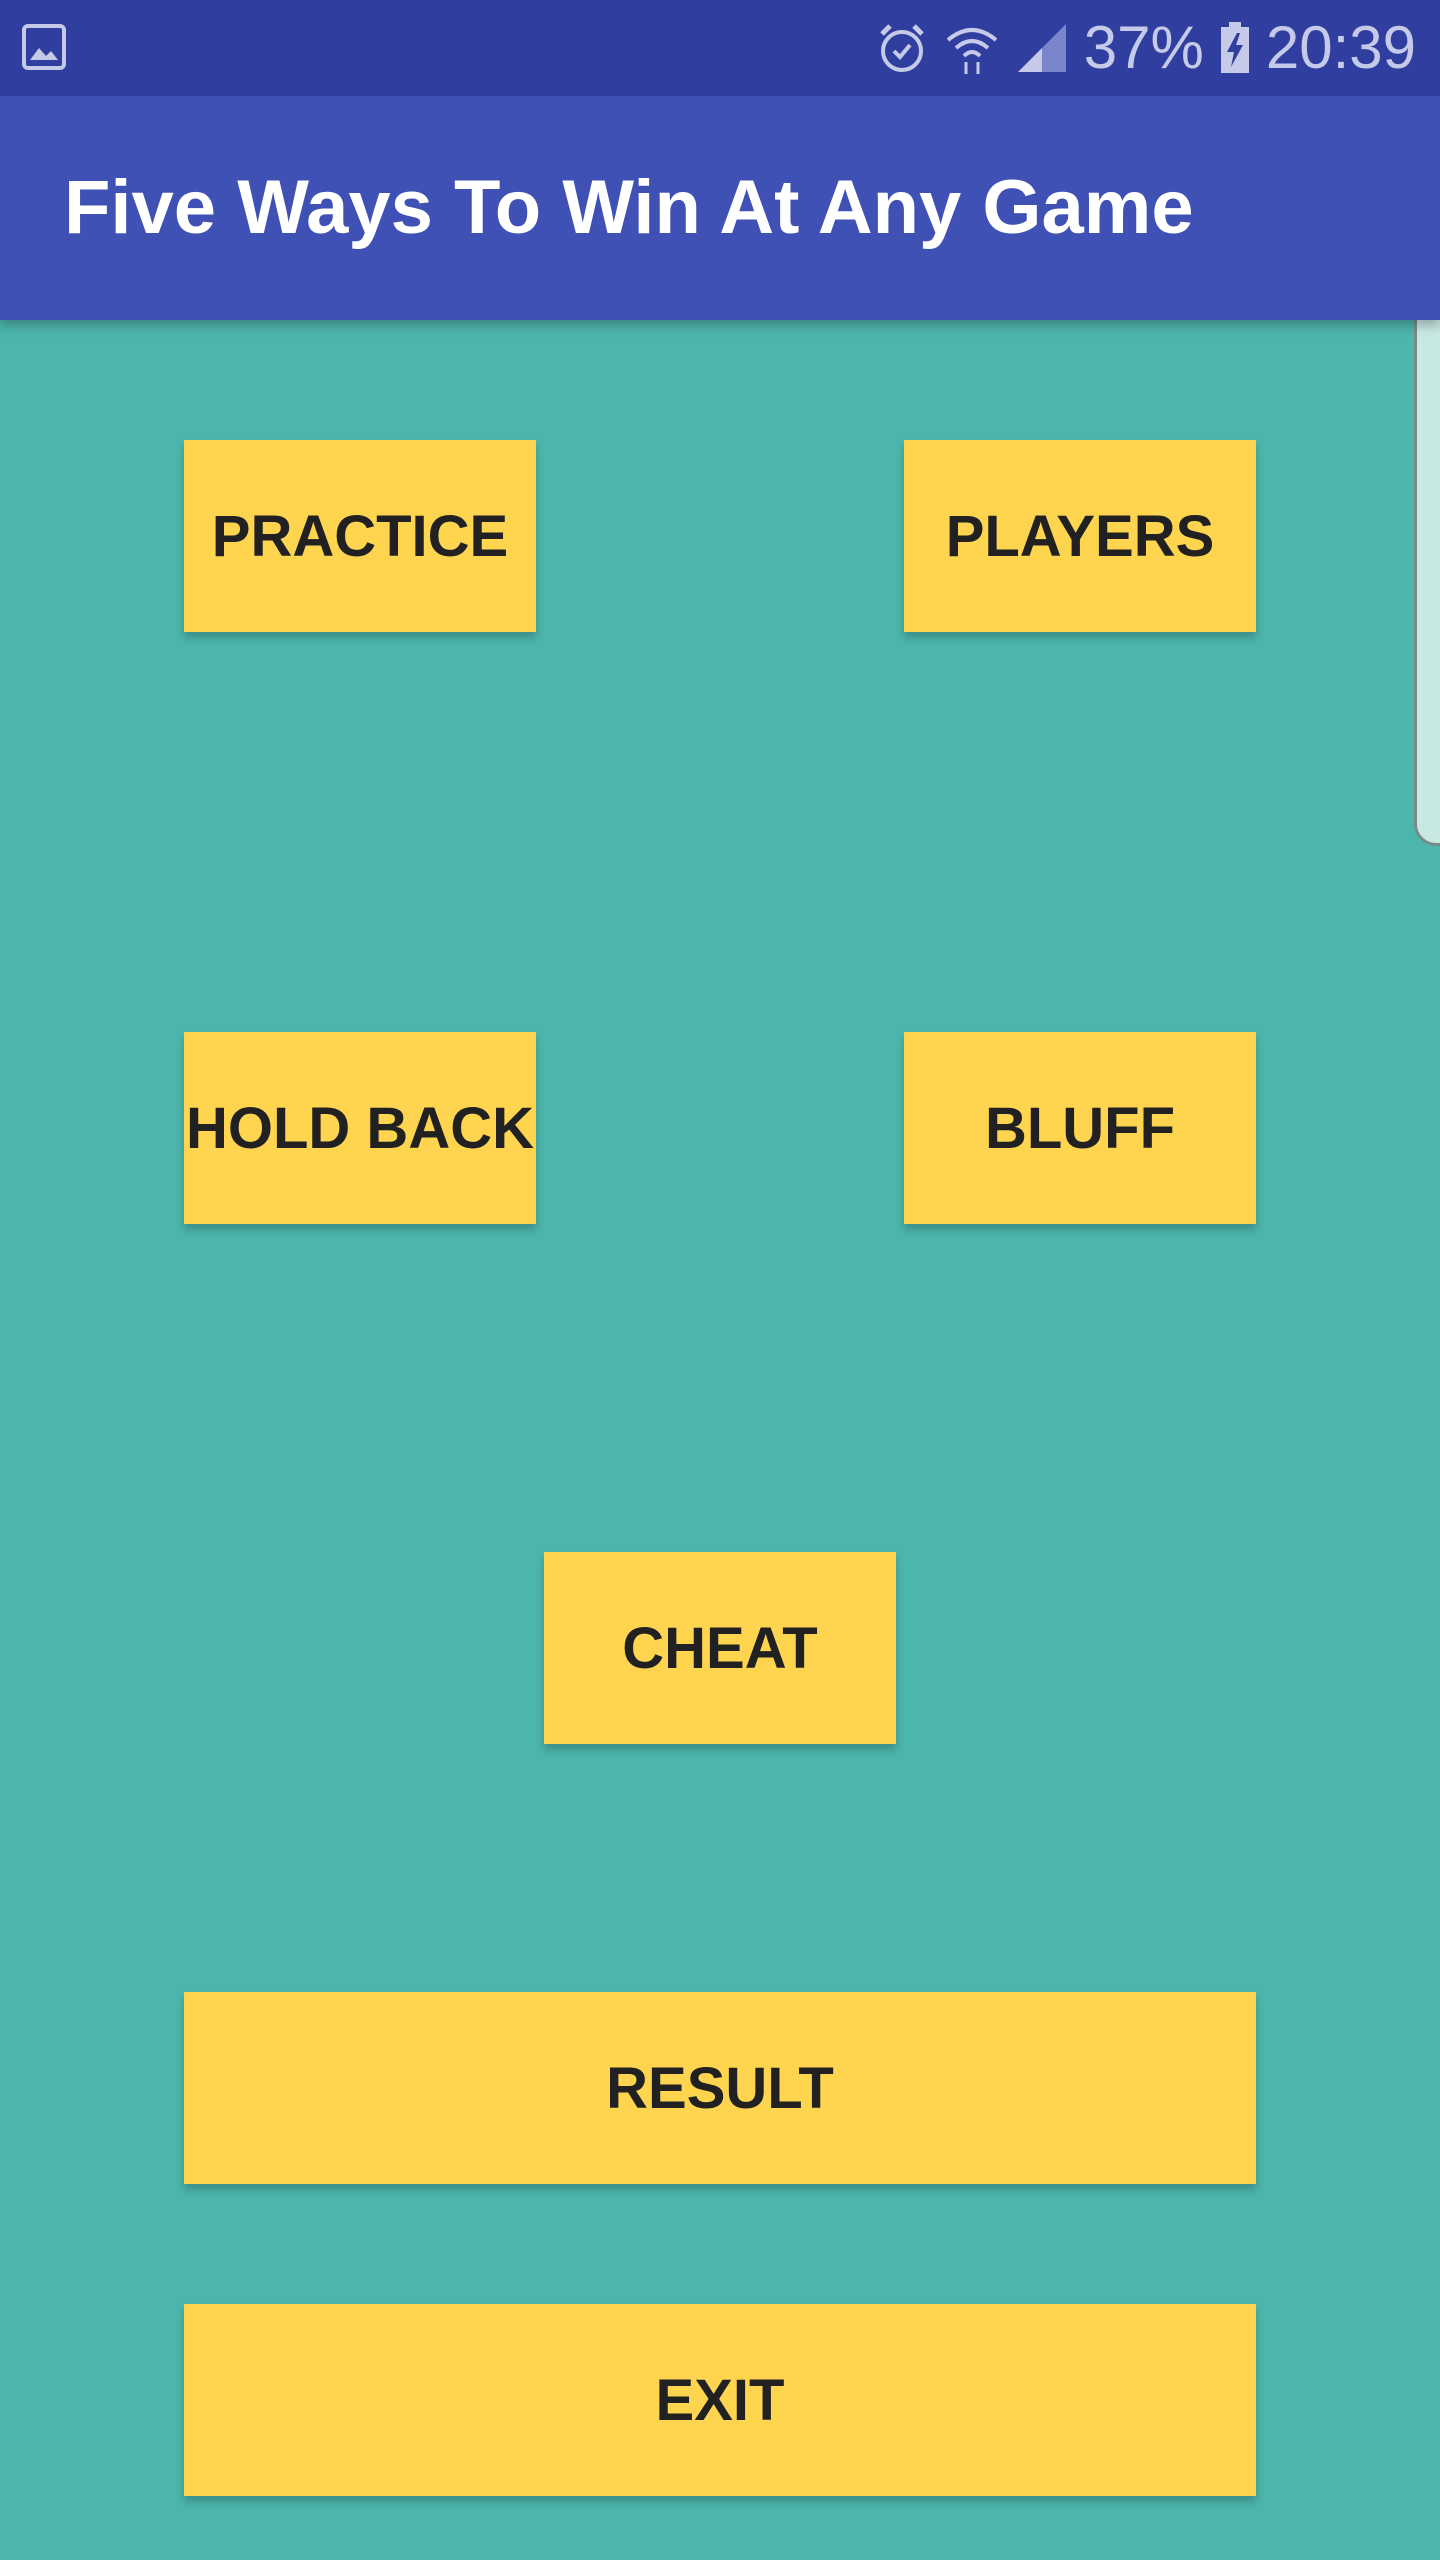 The width and height of the screenshot is (1440, 2560). I want to click on practice-button: PRACTICE, so click(360, 536).